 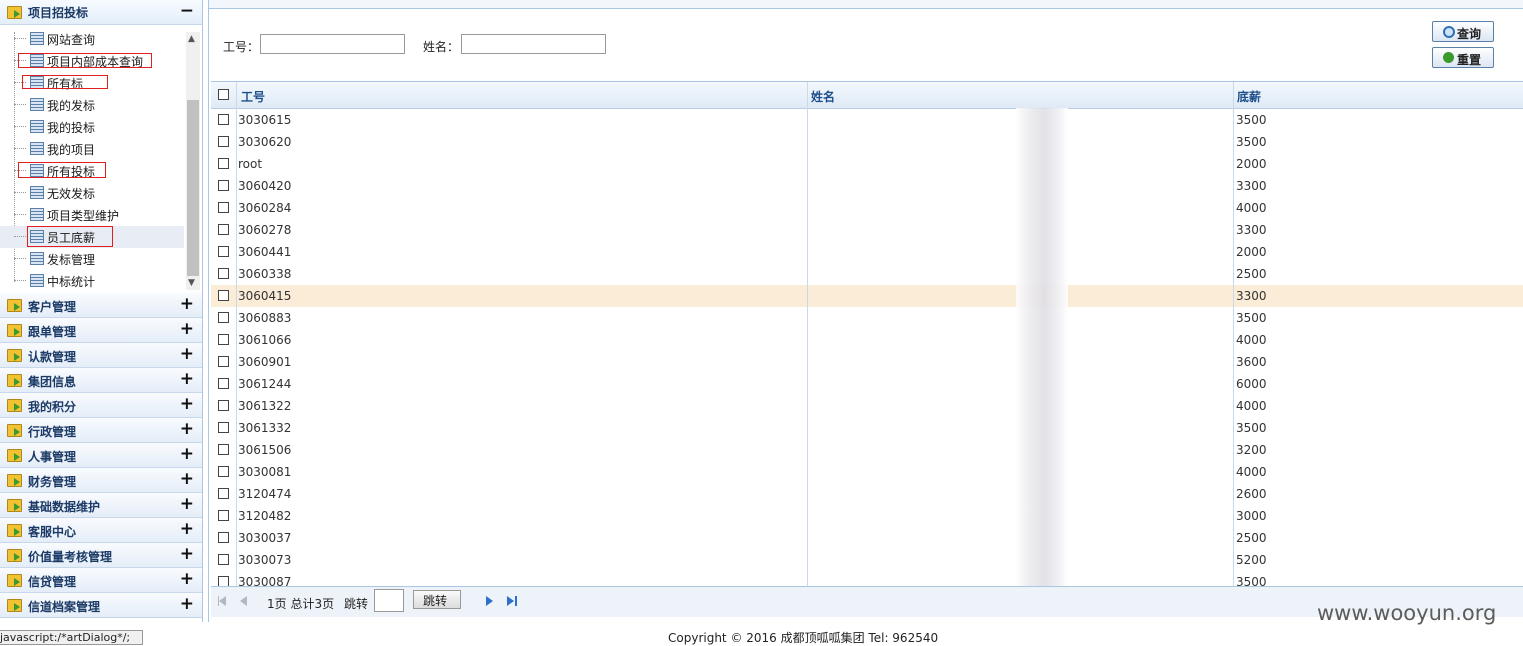 I want to click on table-row: 3060883 3500, so click(x=867, y=318).